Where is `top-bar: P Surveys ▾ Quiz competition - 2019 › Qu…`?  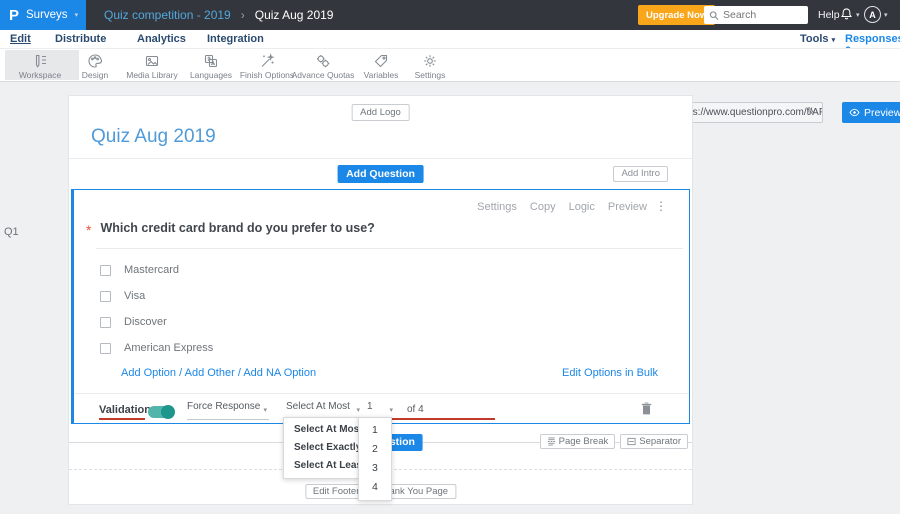 top-bar: P Surveys ▾ Quiz competition - 2019 › Qu… is located at coordinates (450, 15).